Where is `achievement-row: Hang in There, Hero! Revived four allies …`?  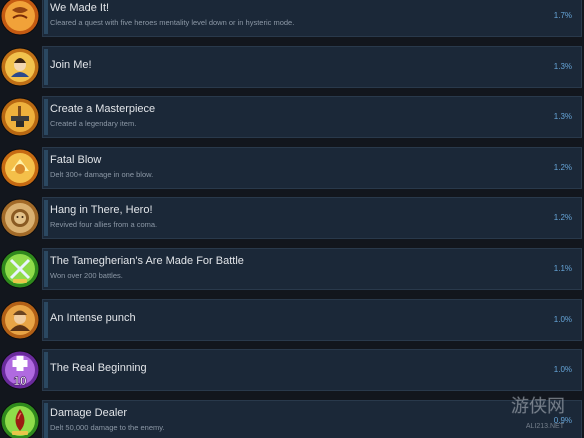
achievement-row: Hang in There, Hero! Revived four allies … is located at coordinates (292, 218).